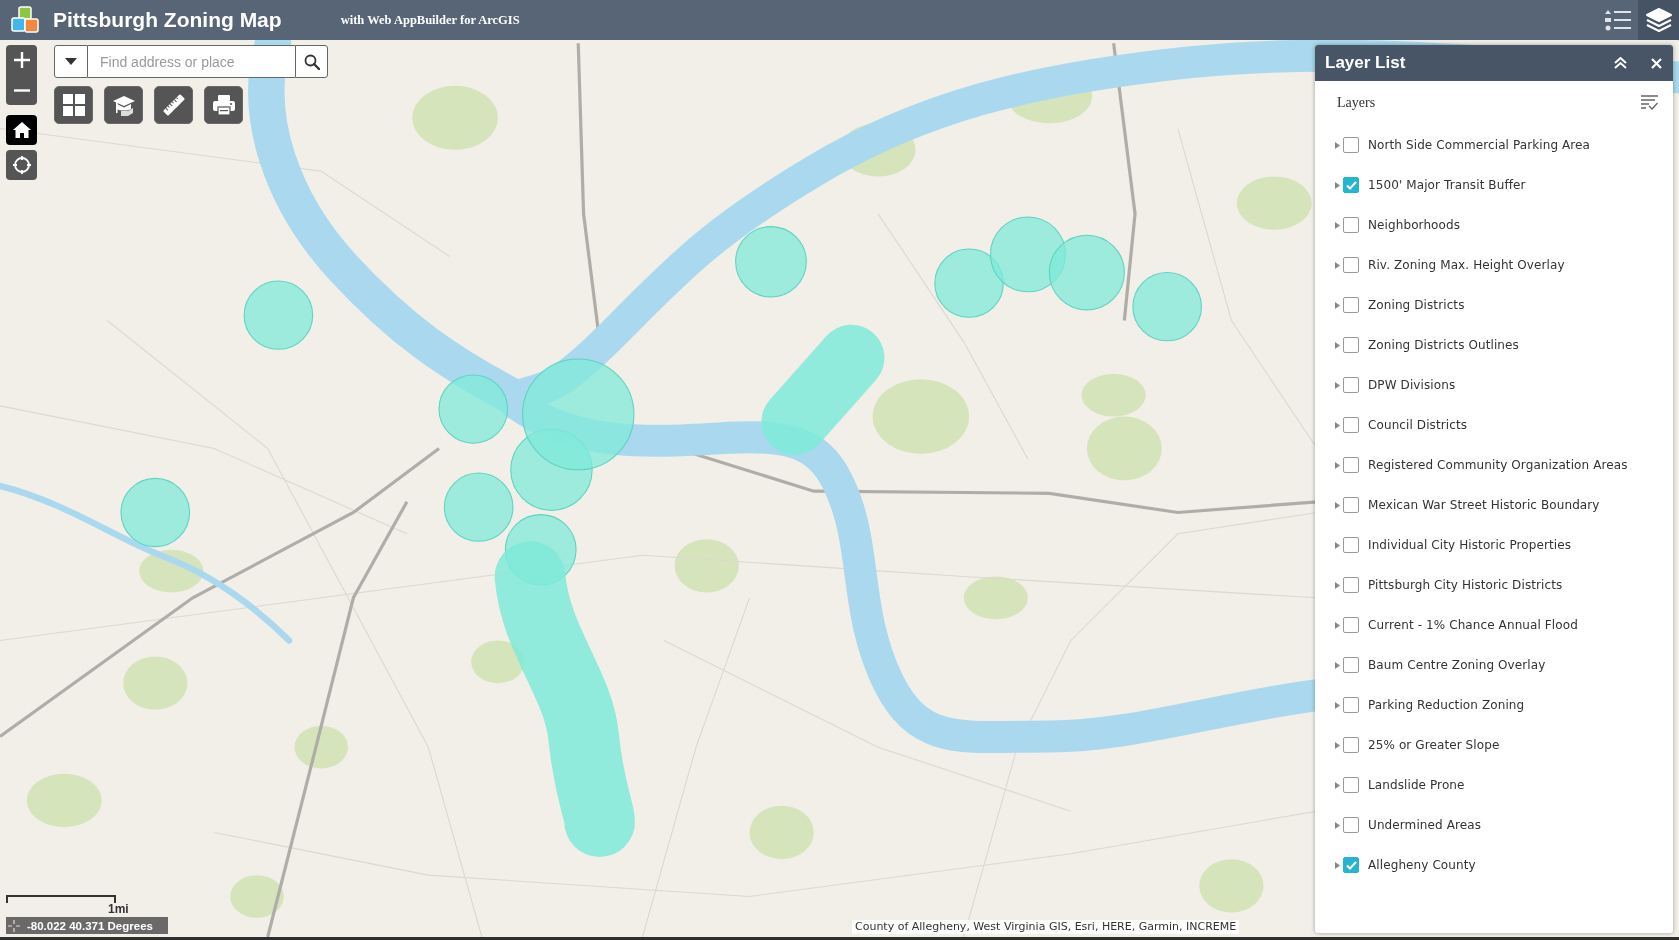 This screenshot has width=1679, height=940. What do you see at coordinates (1617, 20) in the screenshot?
I see `list-icon` at bounding box center [1617, 20].